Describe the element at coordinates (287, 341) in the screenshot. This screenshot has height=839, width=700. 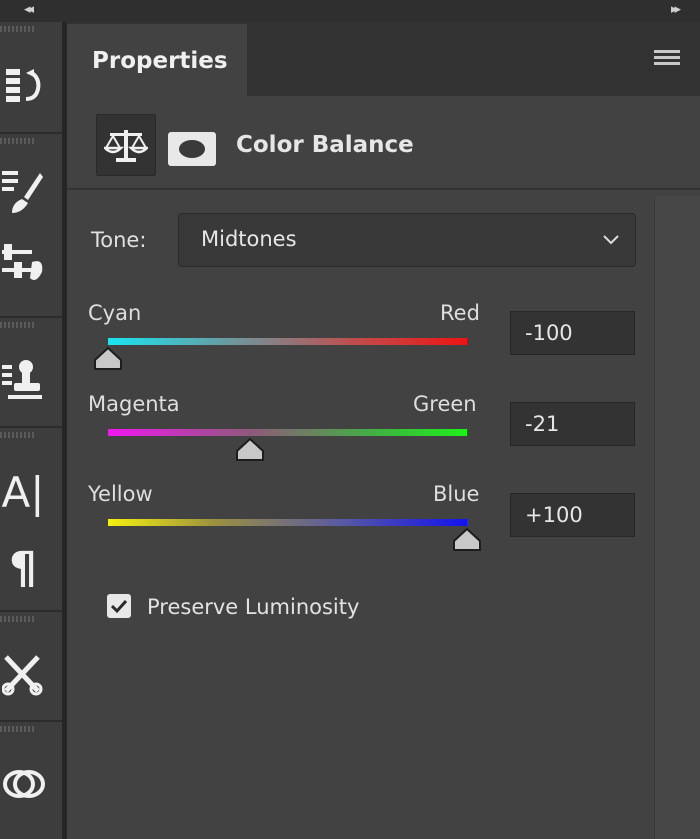
I see `cyan-red-slider-track` at that location.